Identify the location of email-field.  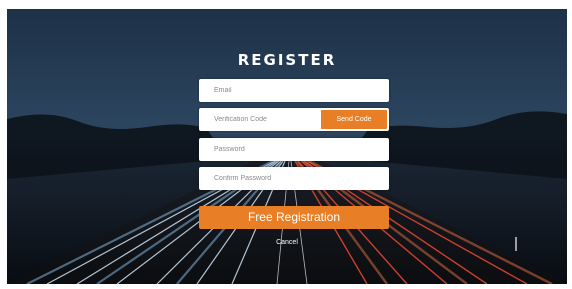
(294, 90).